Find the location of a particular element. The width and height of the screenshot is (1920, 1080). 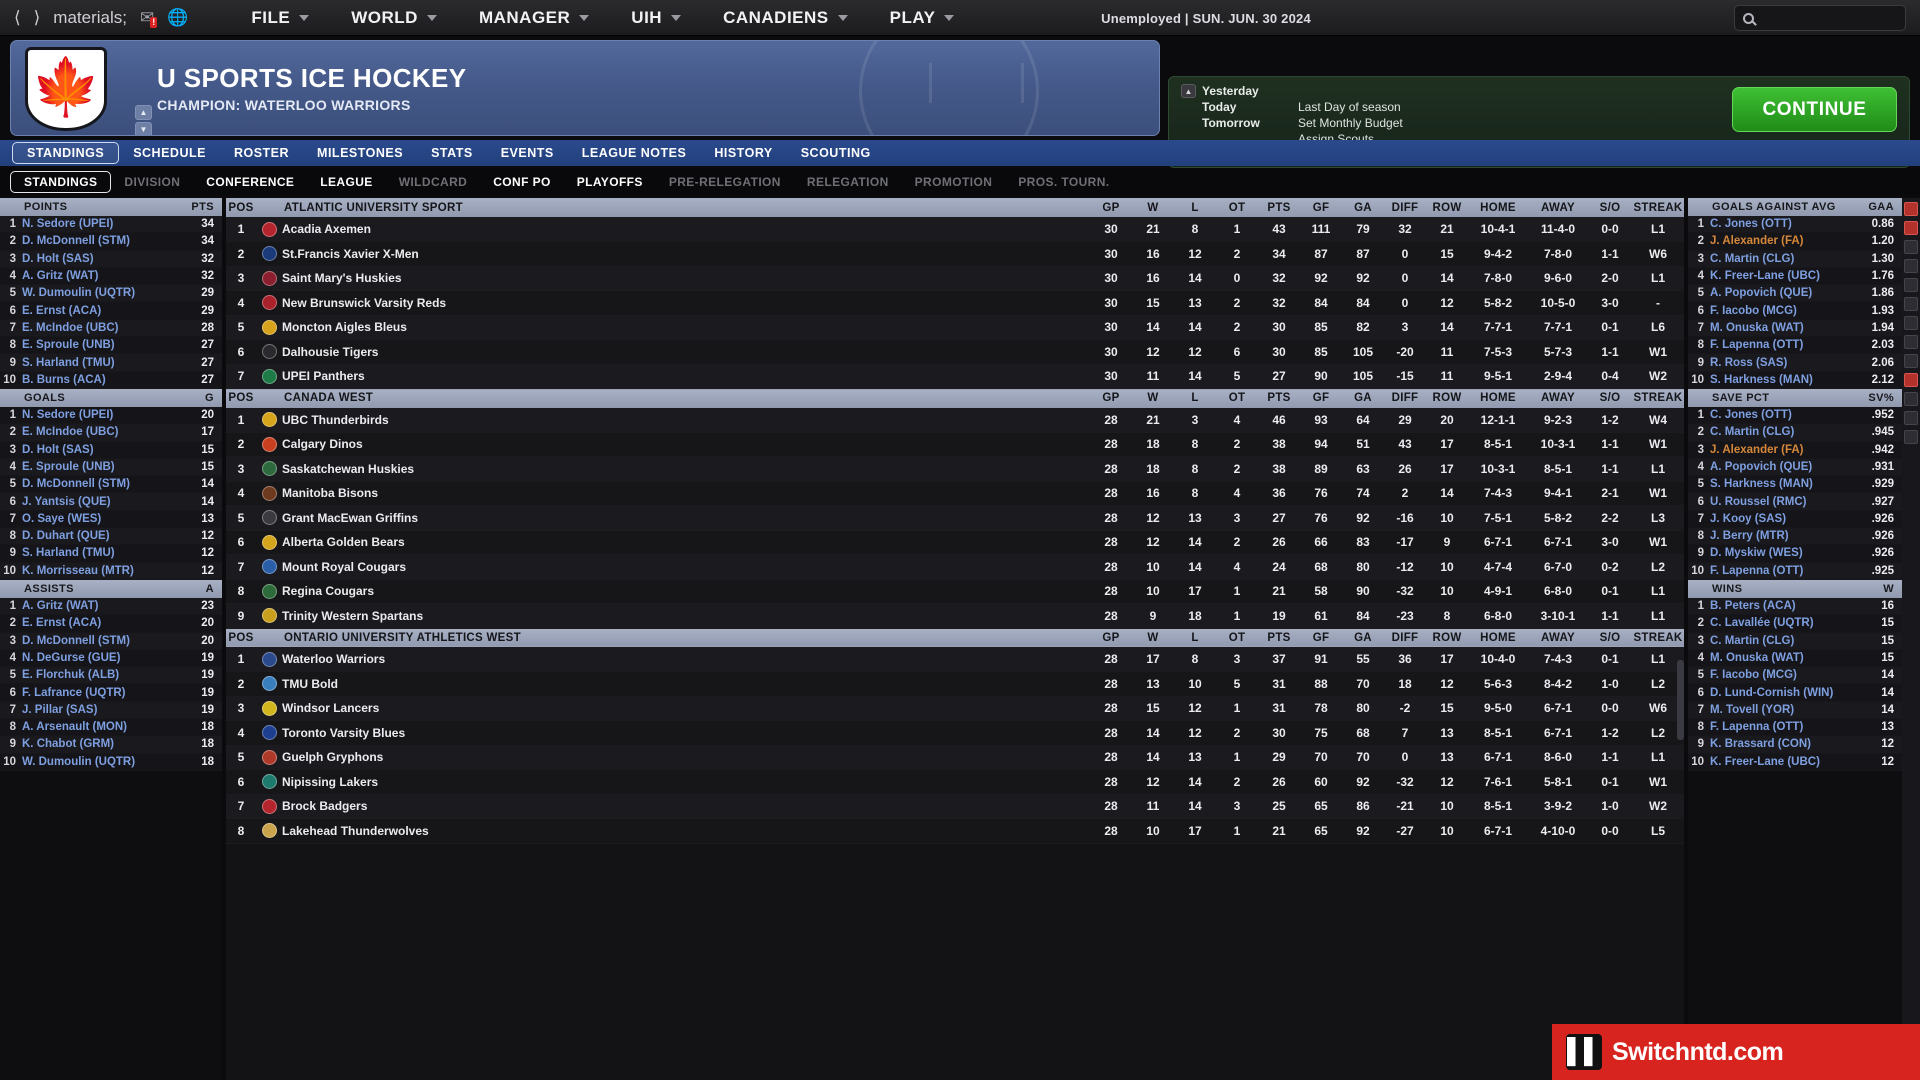

leader-player-name: U. Roussel (RMC) is located at coordinates (1787, 502).